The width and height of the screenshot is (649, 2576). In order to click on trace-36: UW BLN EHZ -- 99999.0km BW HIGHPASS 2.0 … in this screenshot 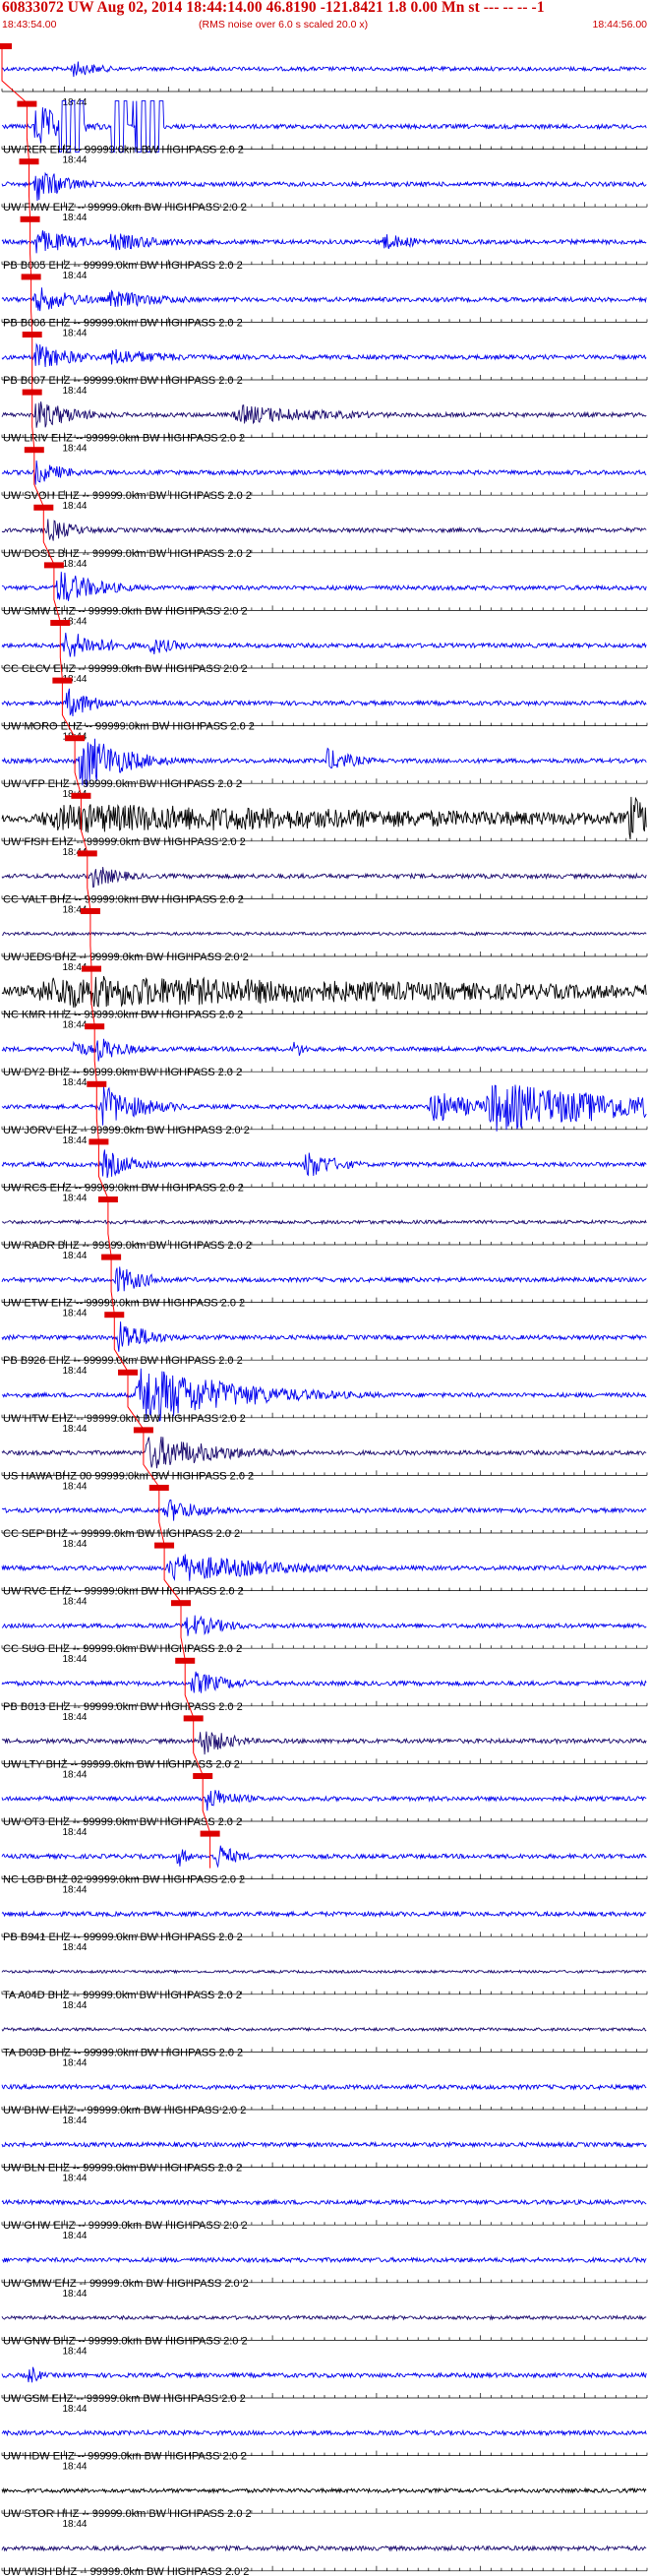, I will do `click(324, 2162)`.